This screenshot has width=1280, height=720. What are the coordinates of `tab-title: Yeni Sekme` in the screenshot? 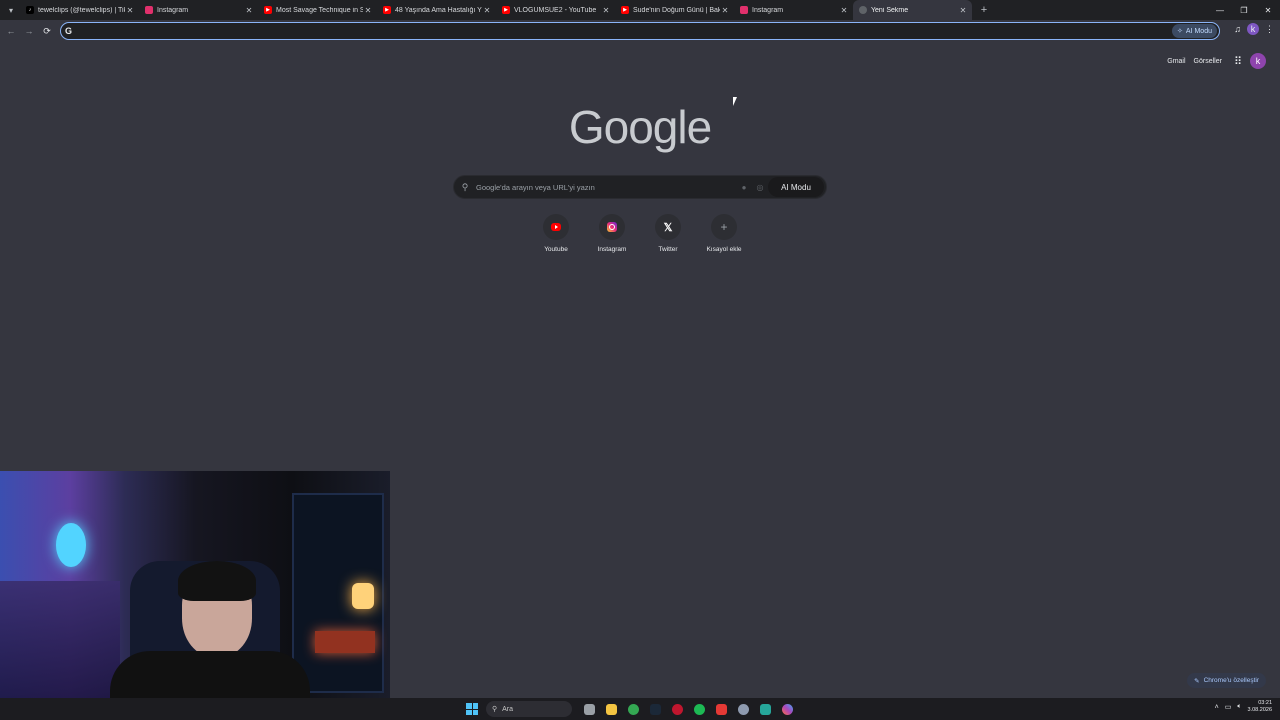 It's located at (890, 10).